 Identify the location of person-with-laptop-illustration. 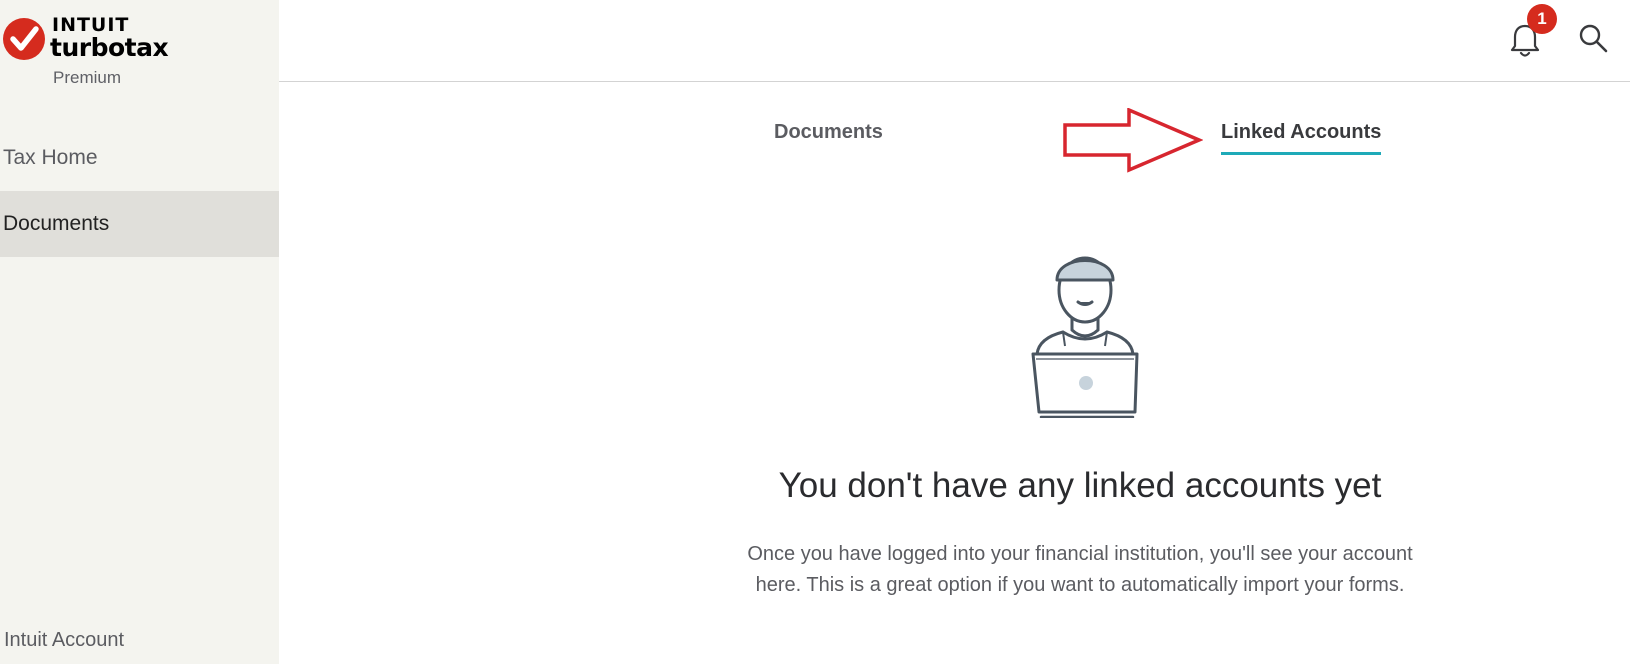
(1085, 337).